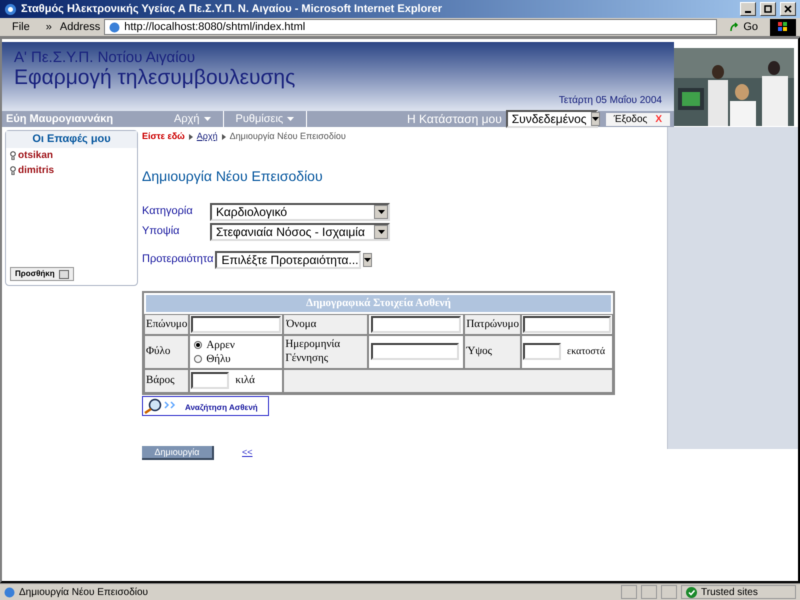 The image size is (800, 600). I want to click on go-arrow-icon, so click(734, 27).